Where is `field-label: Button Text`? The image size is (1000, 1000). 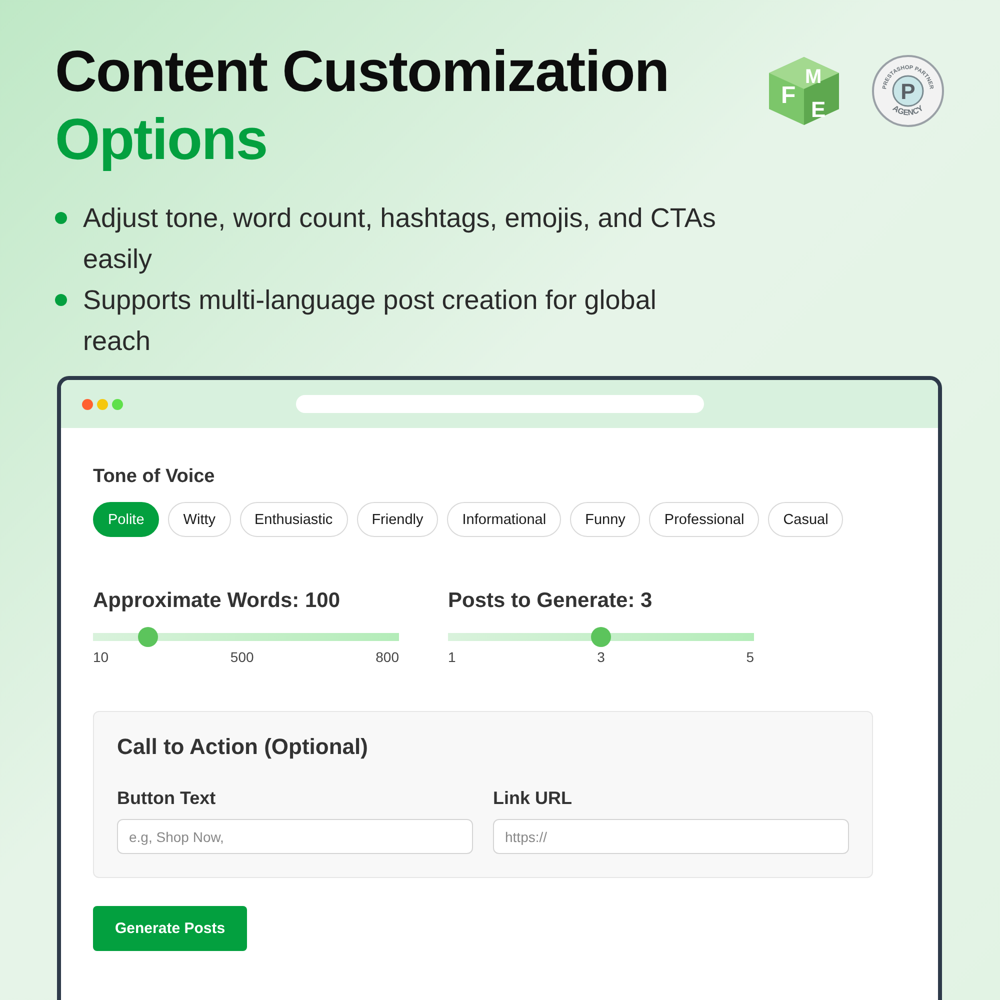
field-label: Button Text is located at coordinates (167, 798).